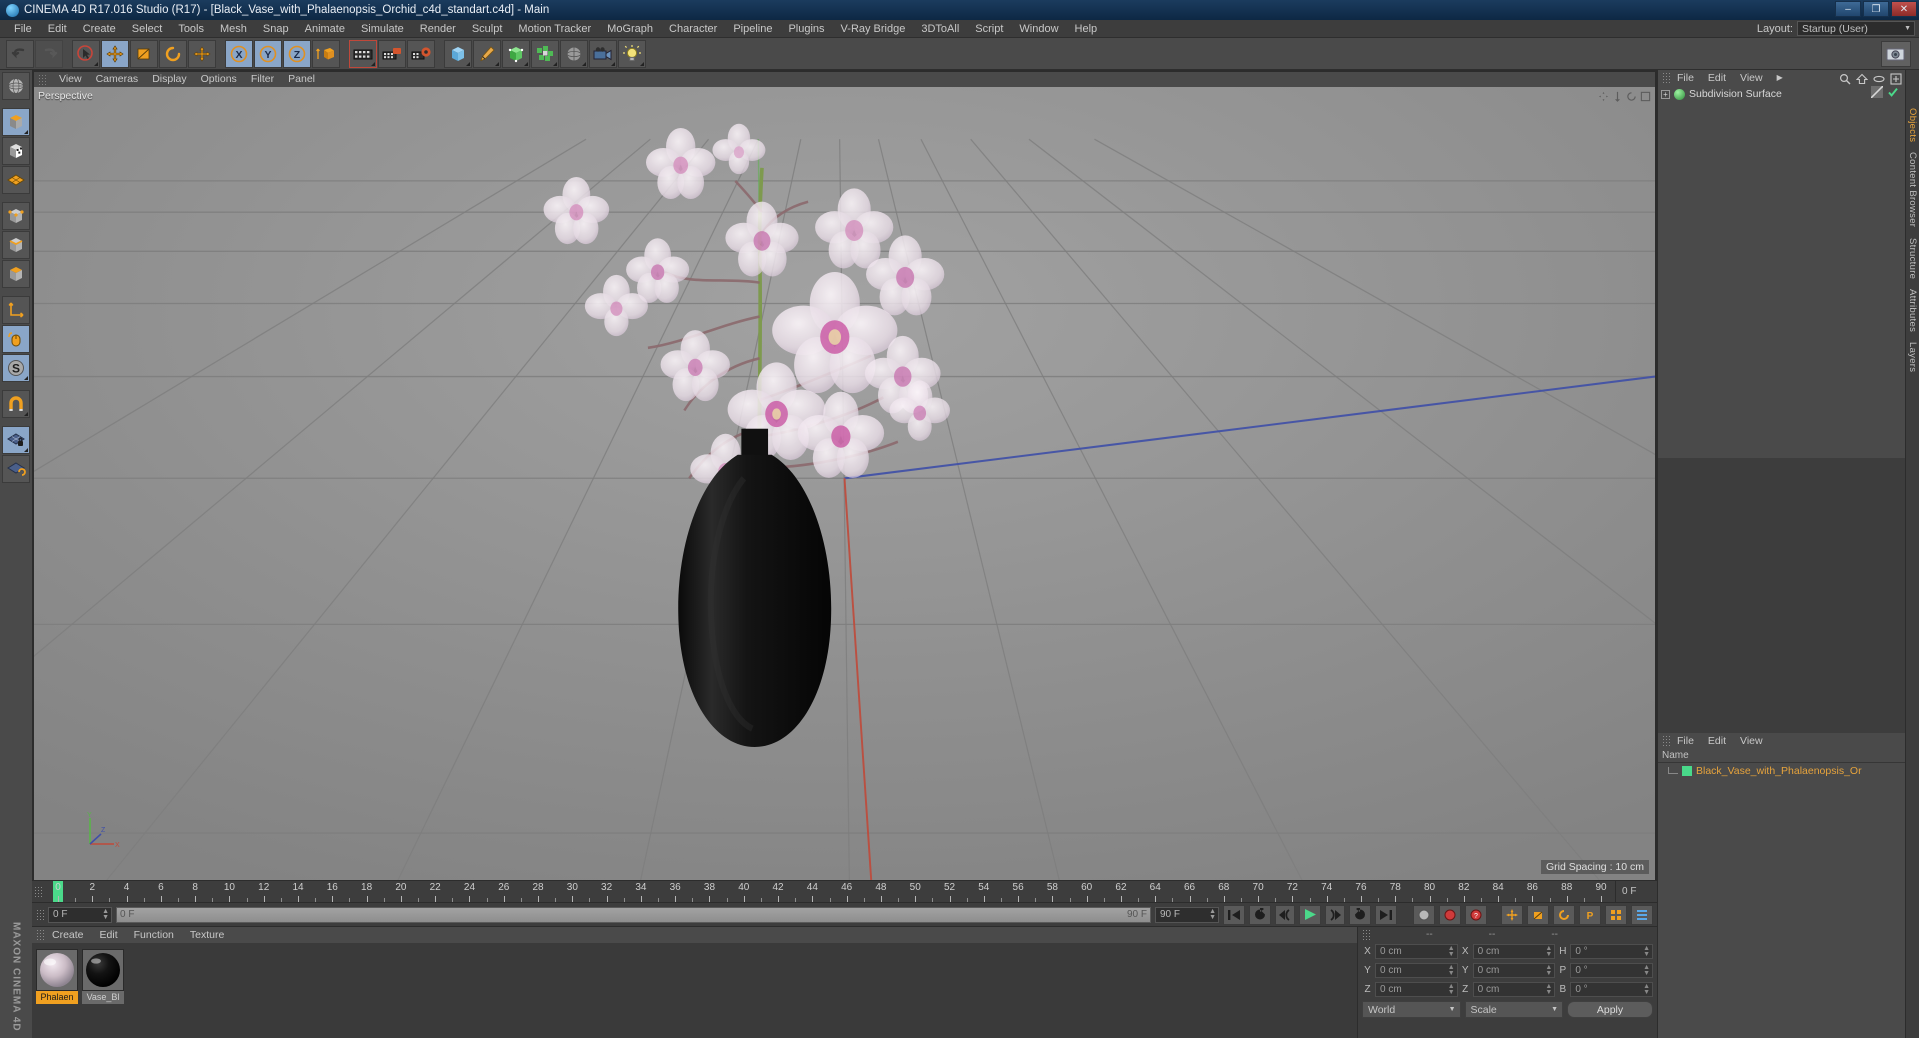  Describe the element at coordinates (554, 29) in the screenshot. I see `menu-motion-tracker: Motion Tracker` at that location.